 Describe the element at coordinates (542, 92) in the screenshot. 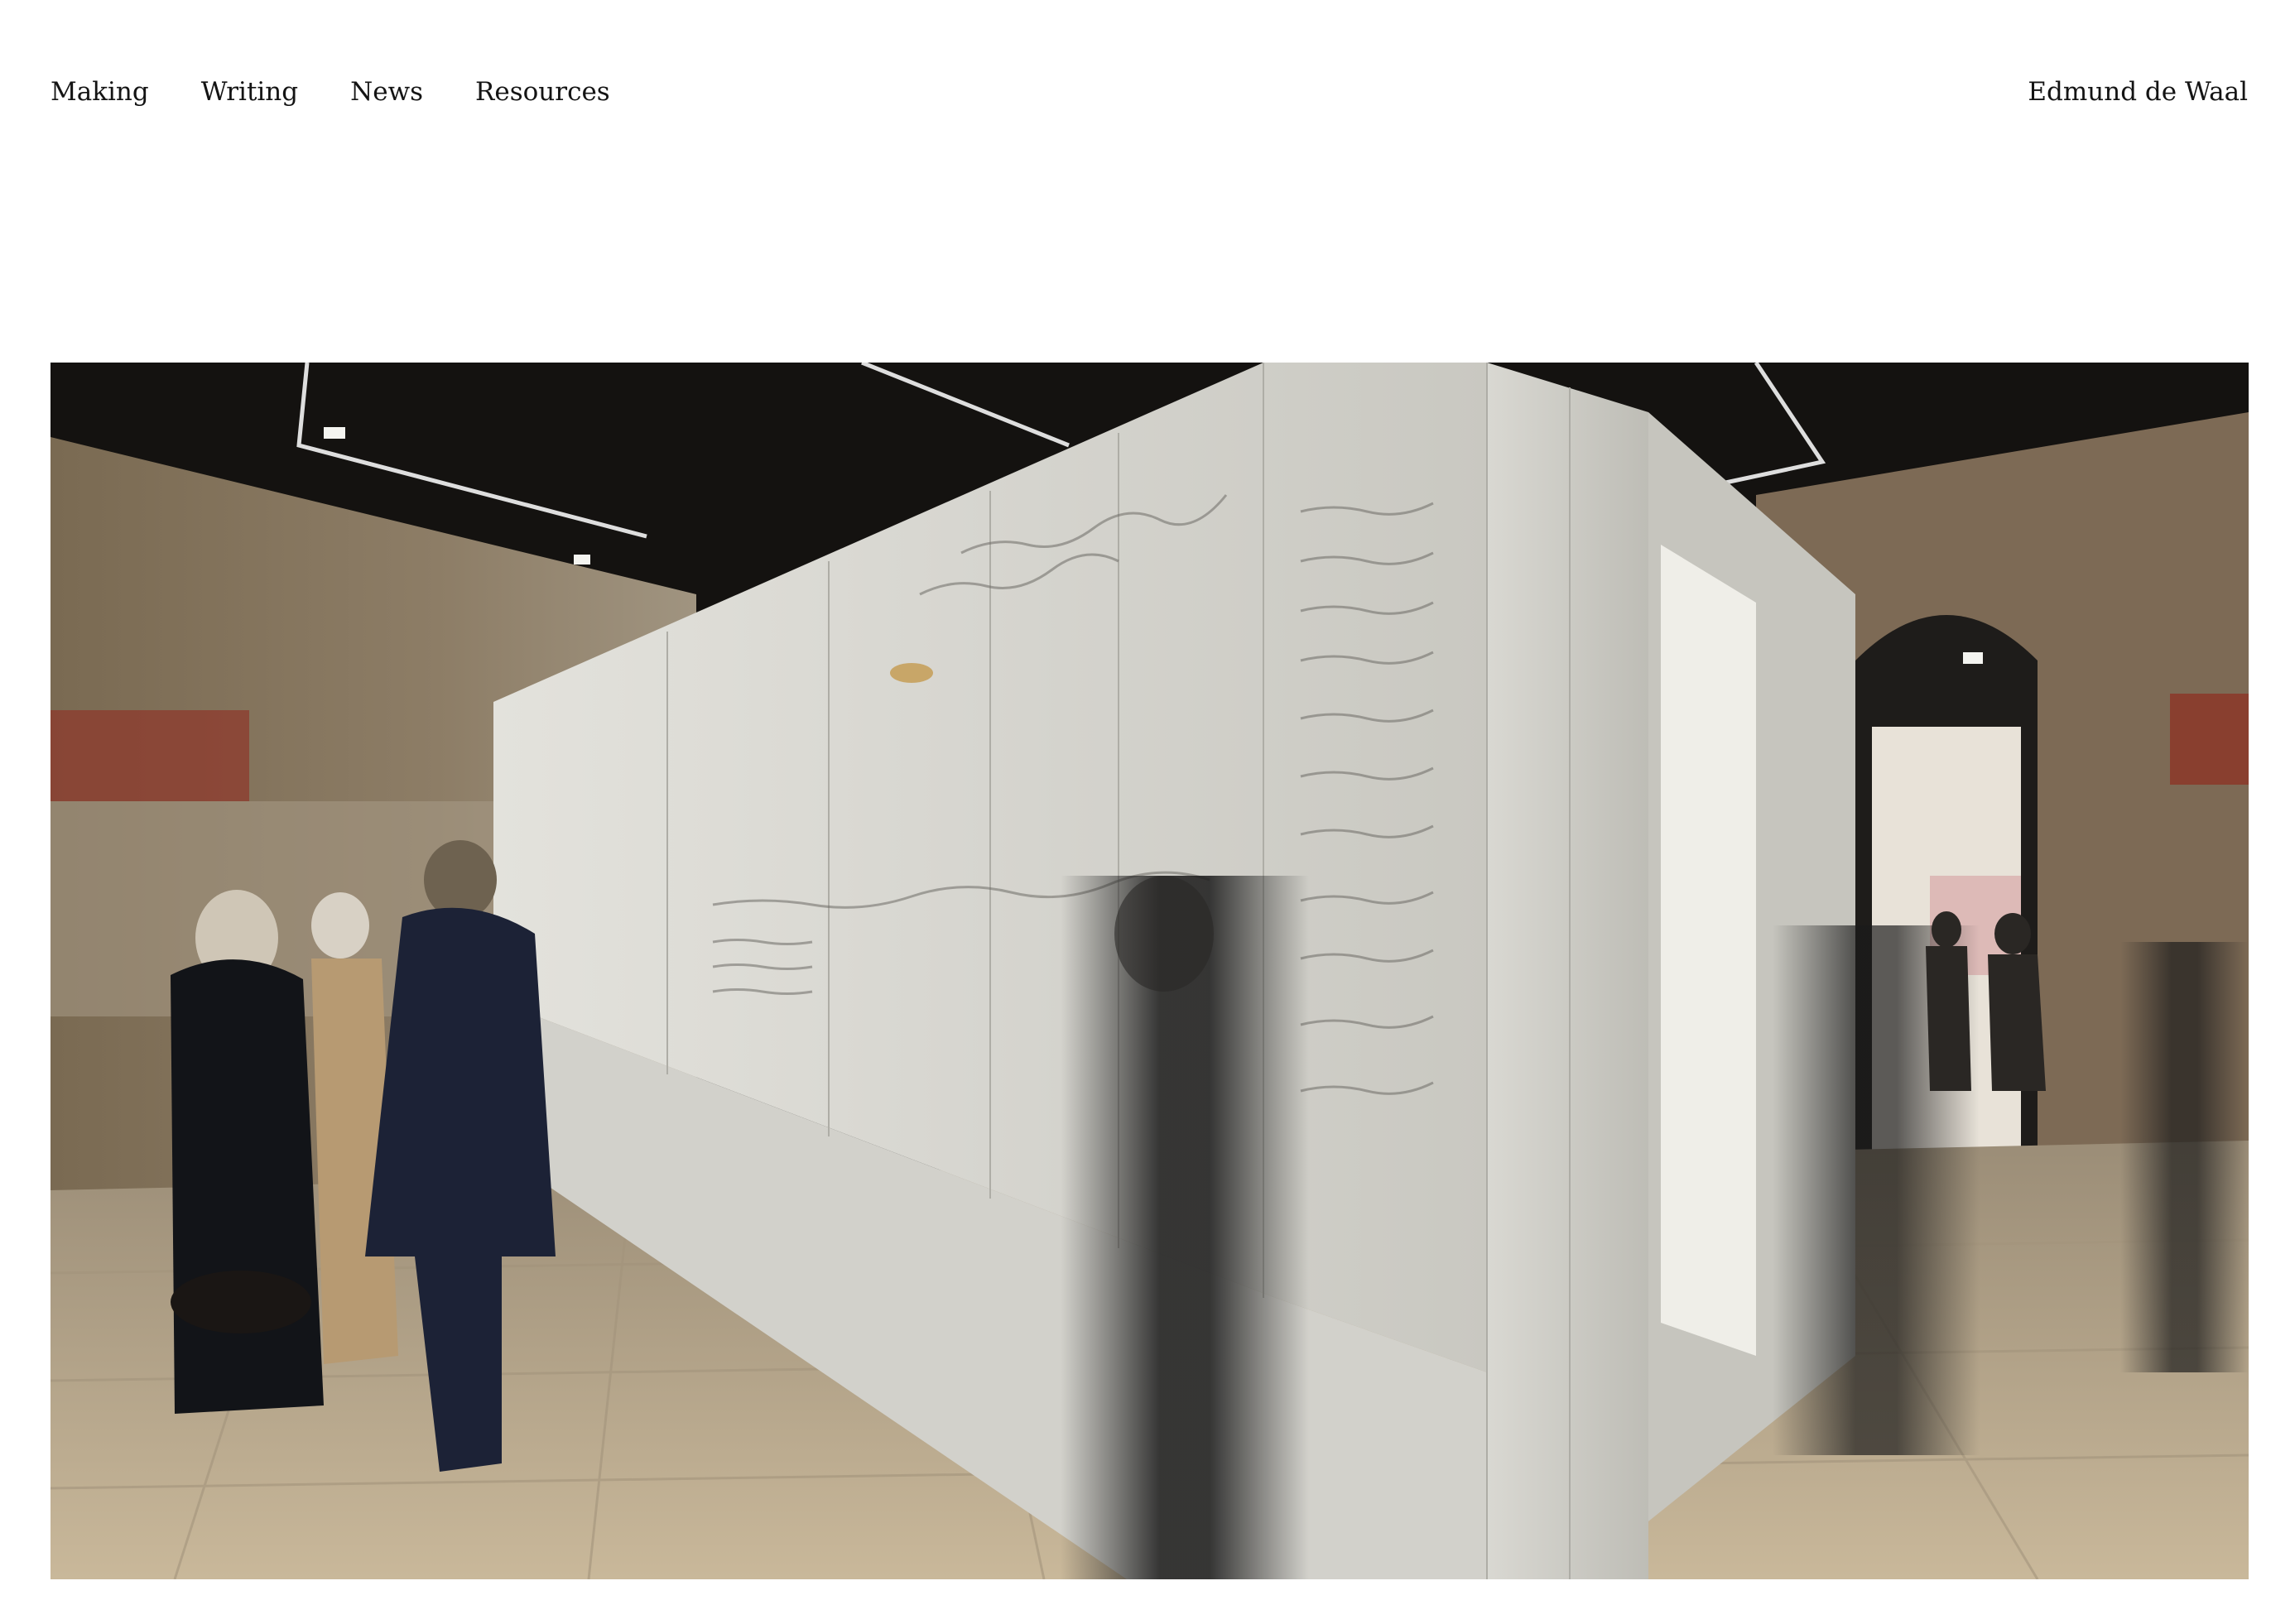

I see `nav-resources: Resources` at that location.